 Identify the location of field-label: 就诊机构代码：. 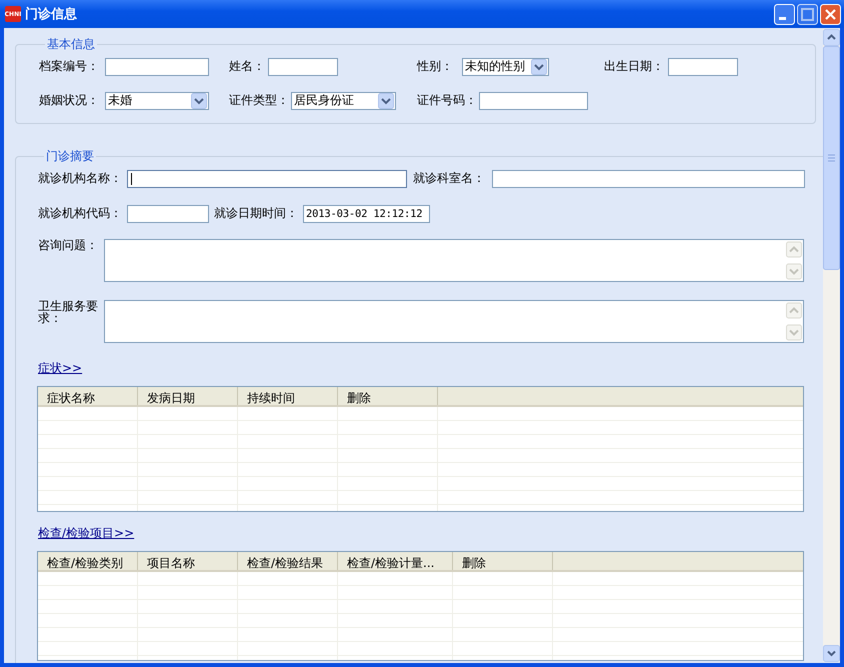
(80, 213).